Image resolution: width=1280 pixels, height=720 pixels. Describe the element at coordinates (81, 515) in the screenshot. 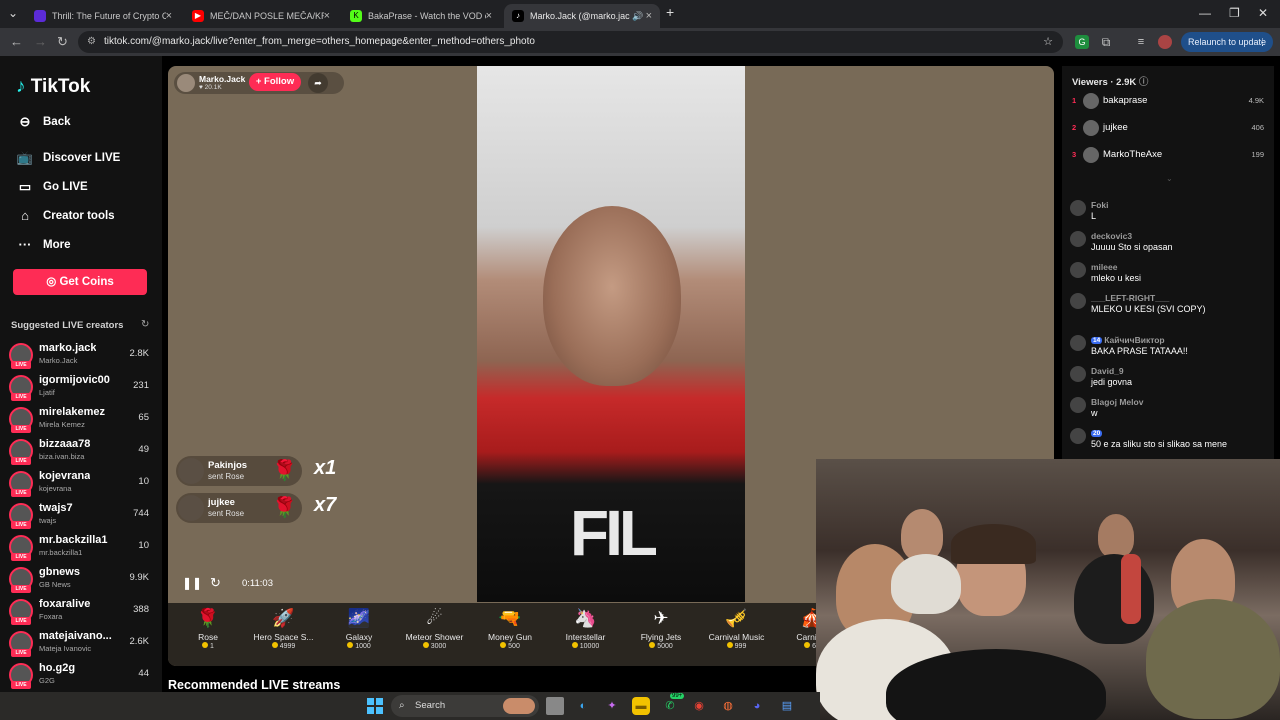

I see `suggested-creator-item: LIVE twajs7 twajs 744` at that location.